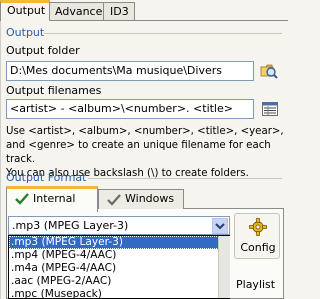 The image size is (320, 299). What do you see at coordinates (25, 10) in the screenshot?
I see `tab-output: Output` at bounding box center [25, 10].